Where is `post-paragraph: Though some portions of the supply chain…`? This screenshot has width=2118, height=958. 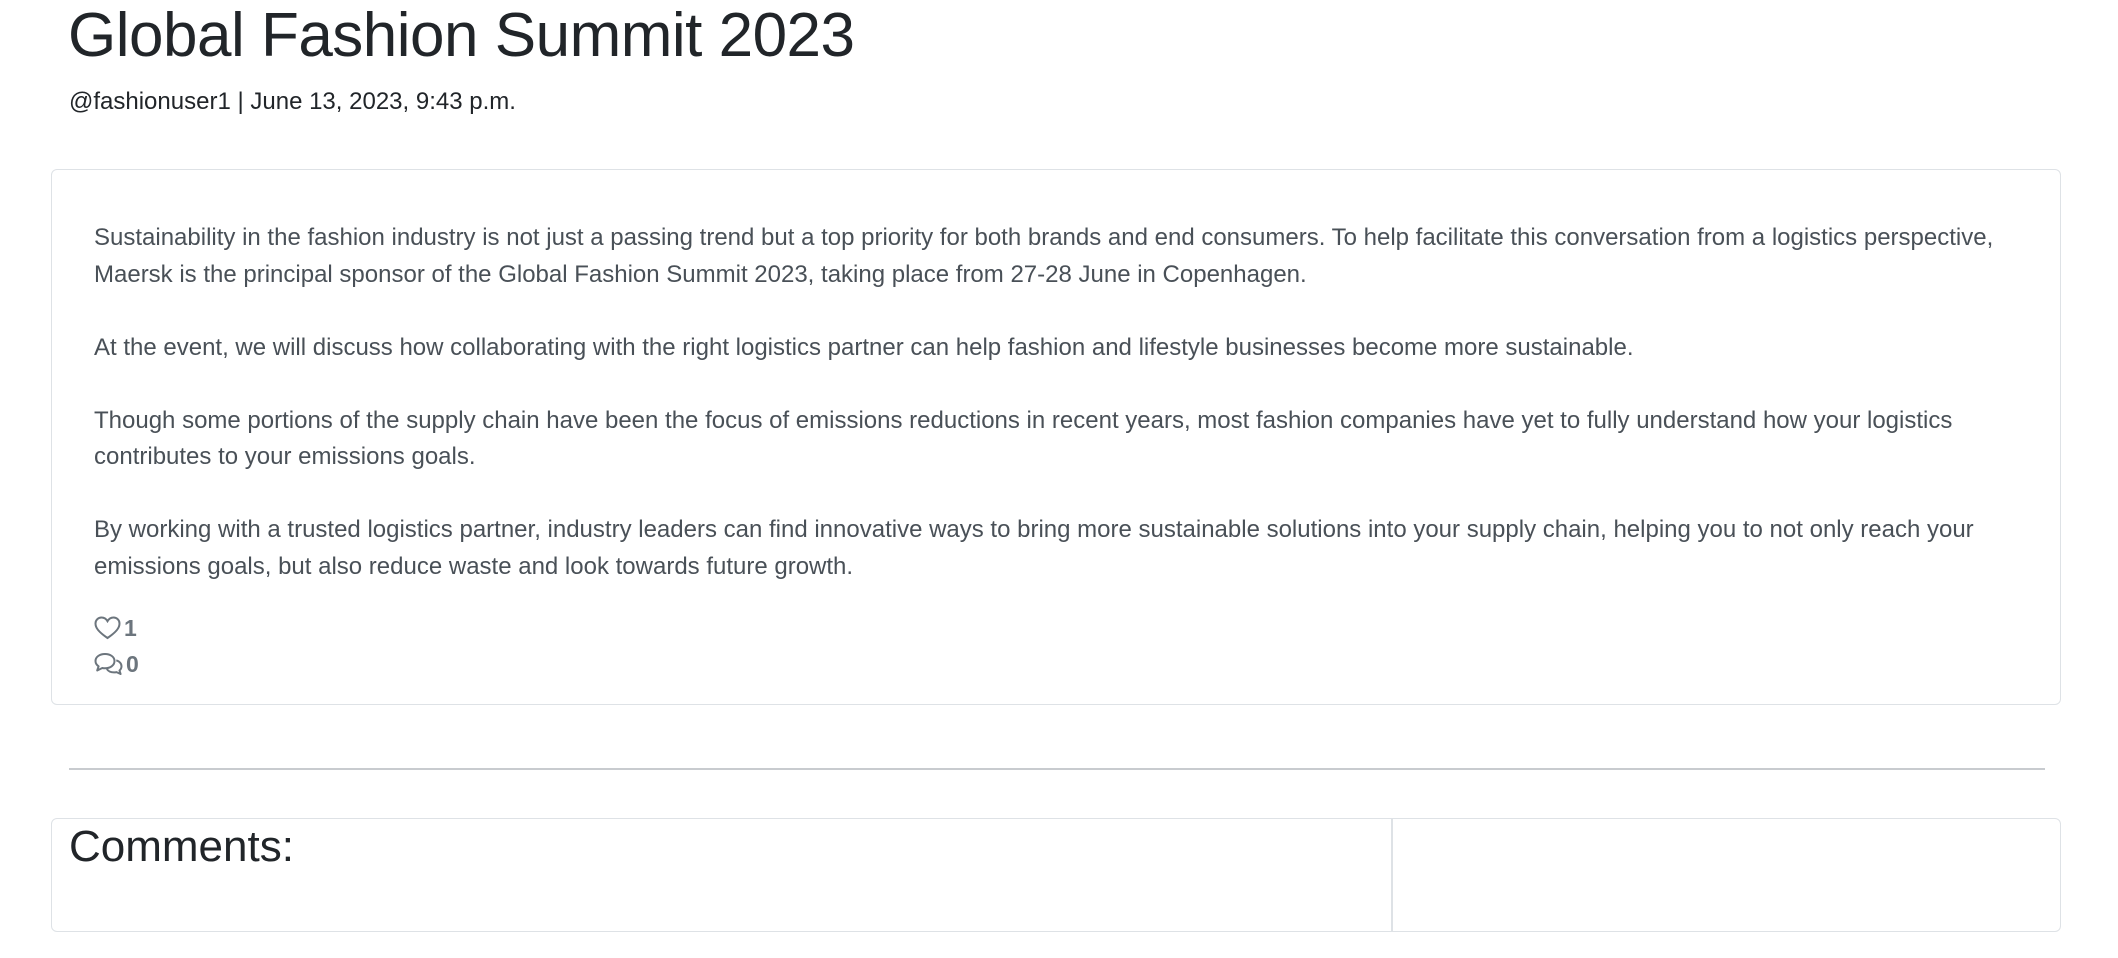 post-paragraph: Though some portions of the supply chain… is located at coordinates (1023, 438).